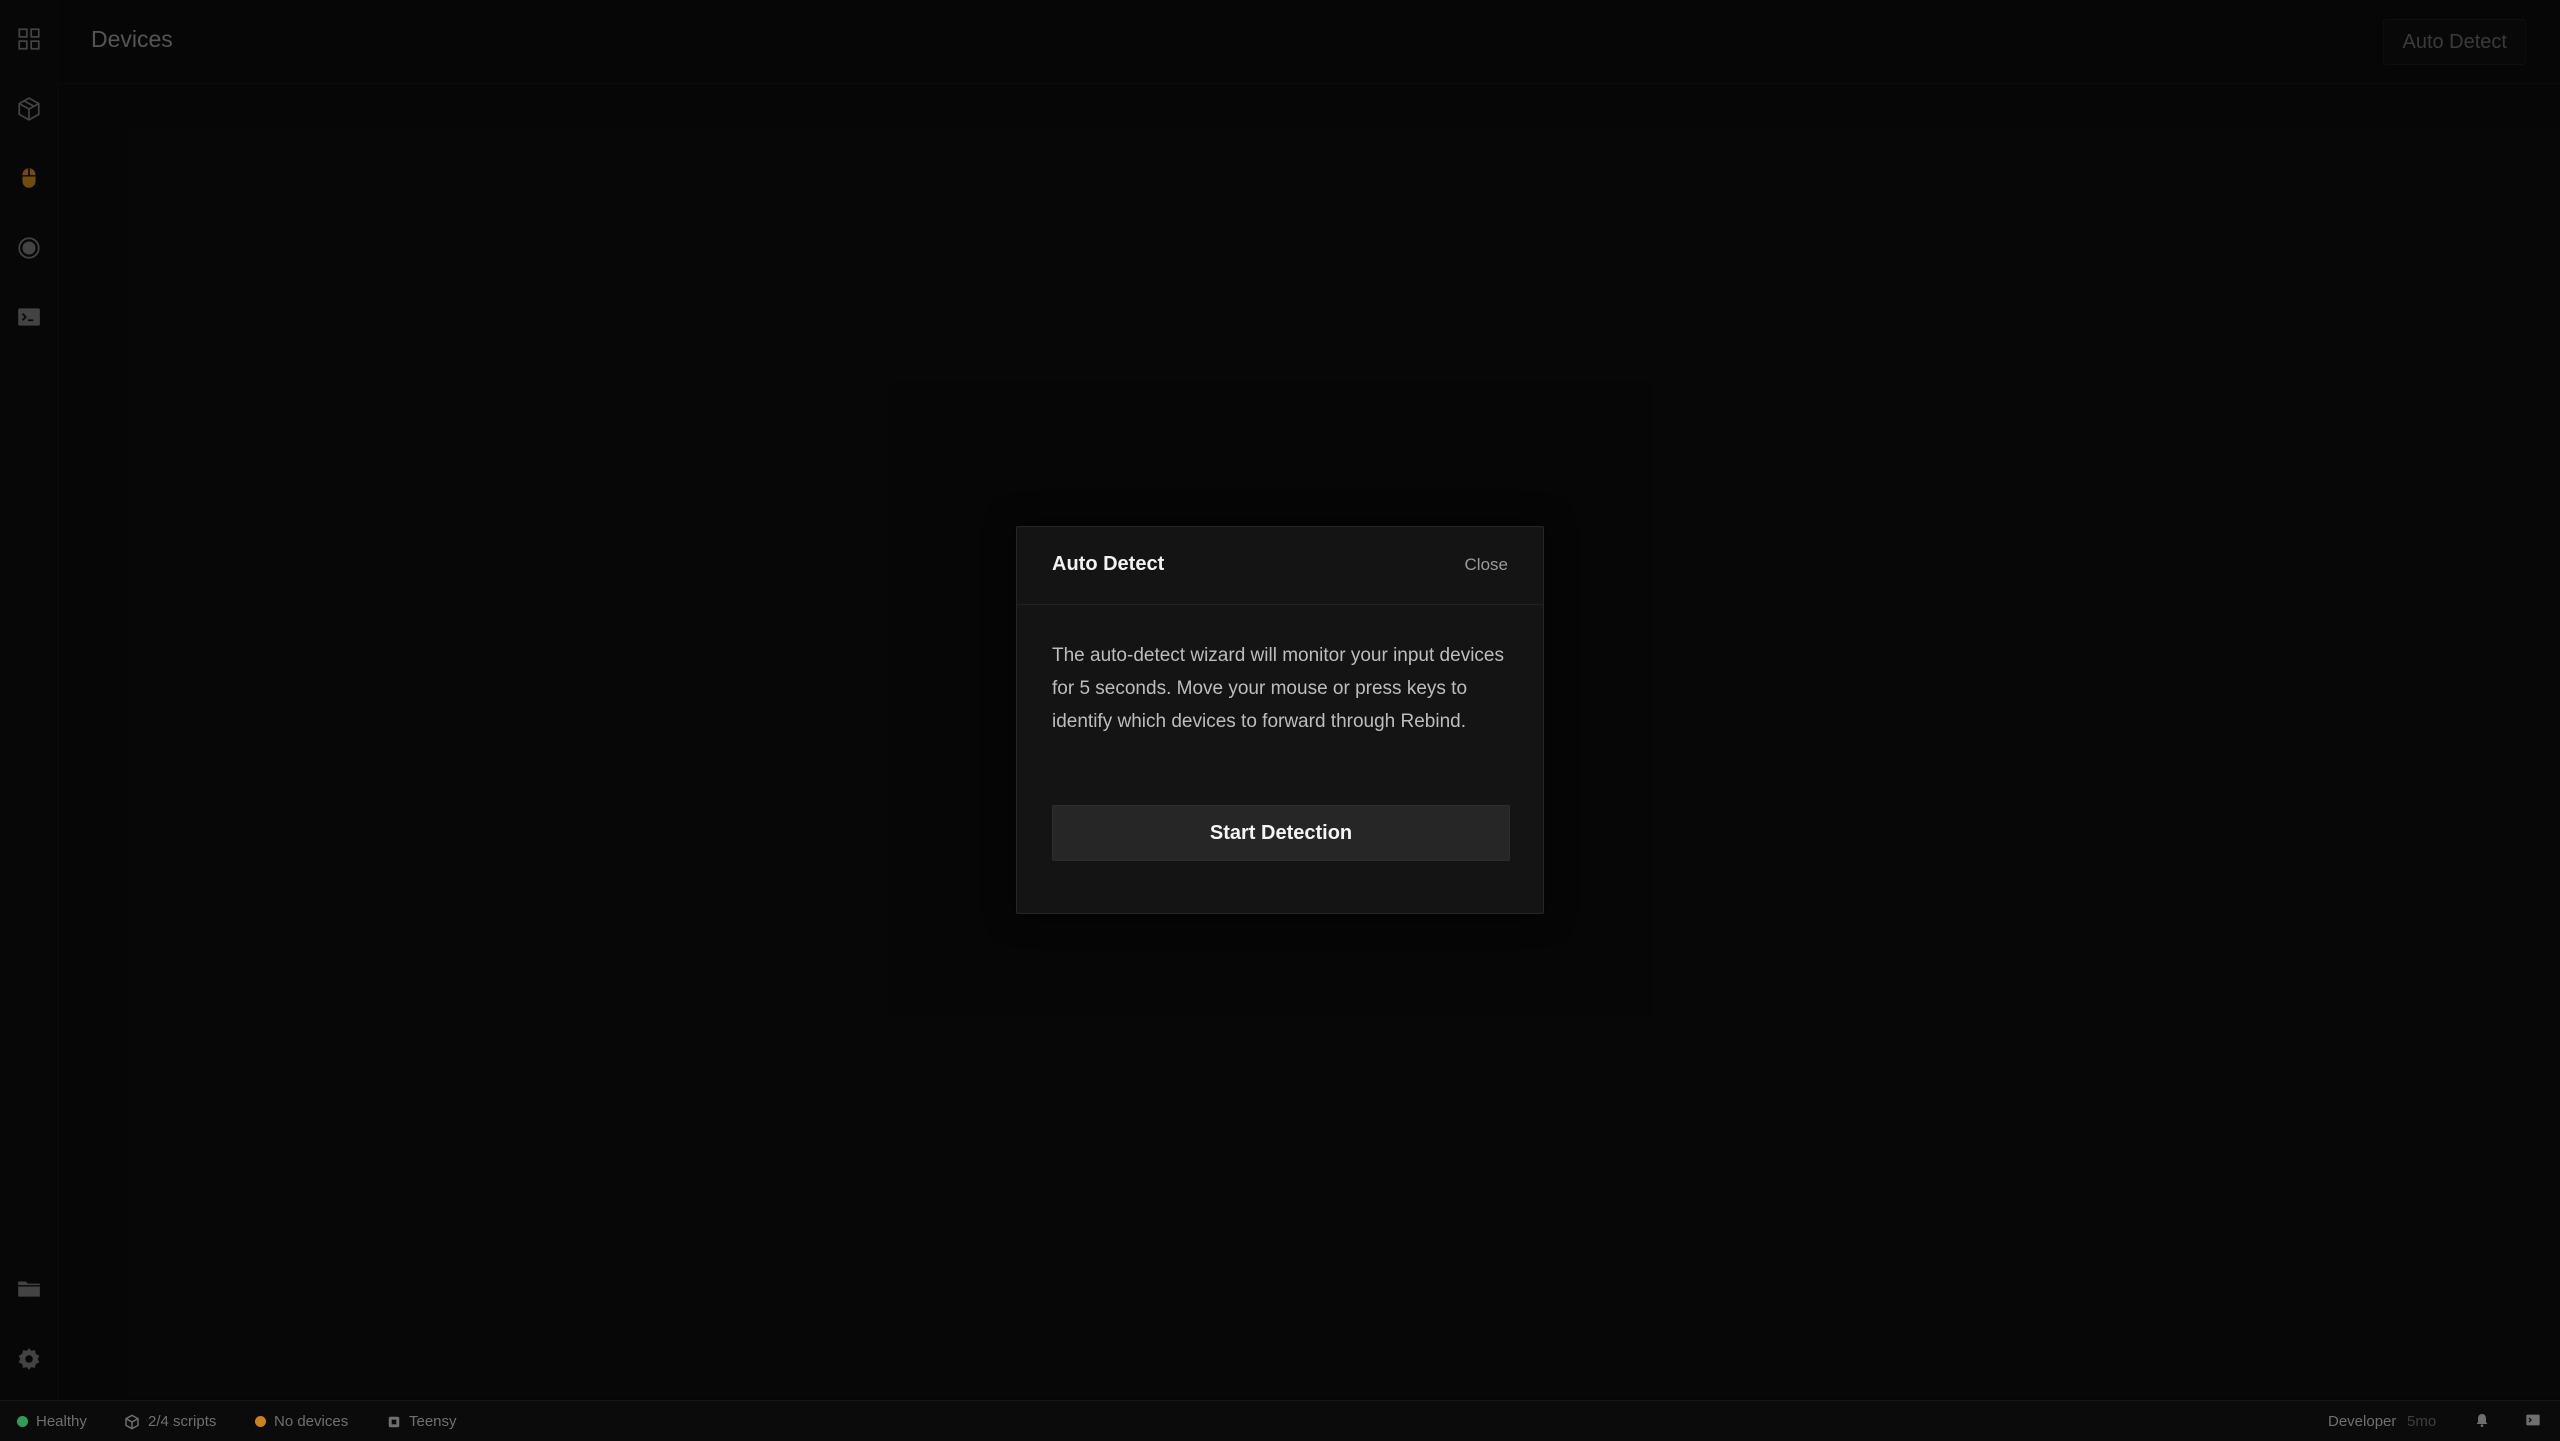 The image size is (2560, 1441). I want to click on devices-status: No devices, so click(301, 1421).